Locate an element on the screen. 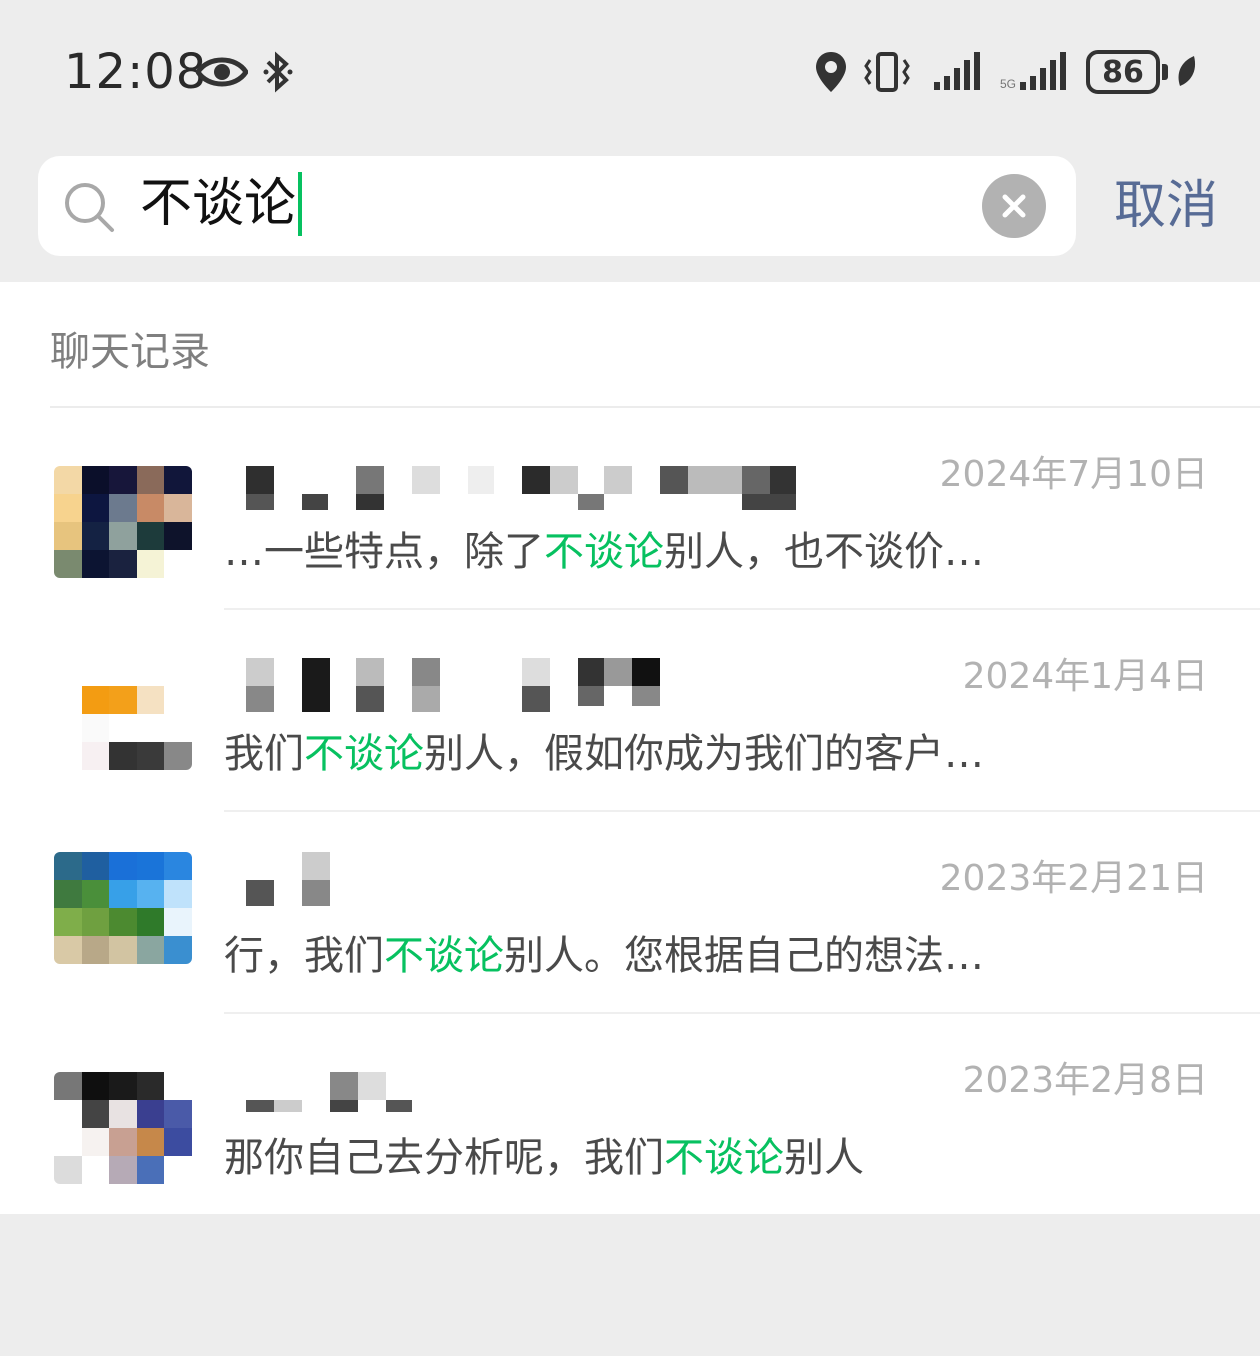 The height and width of the screenshot is (1356, 1260). battery-level: 86 is located at coordinates (1123, 72).